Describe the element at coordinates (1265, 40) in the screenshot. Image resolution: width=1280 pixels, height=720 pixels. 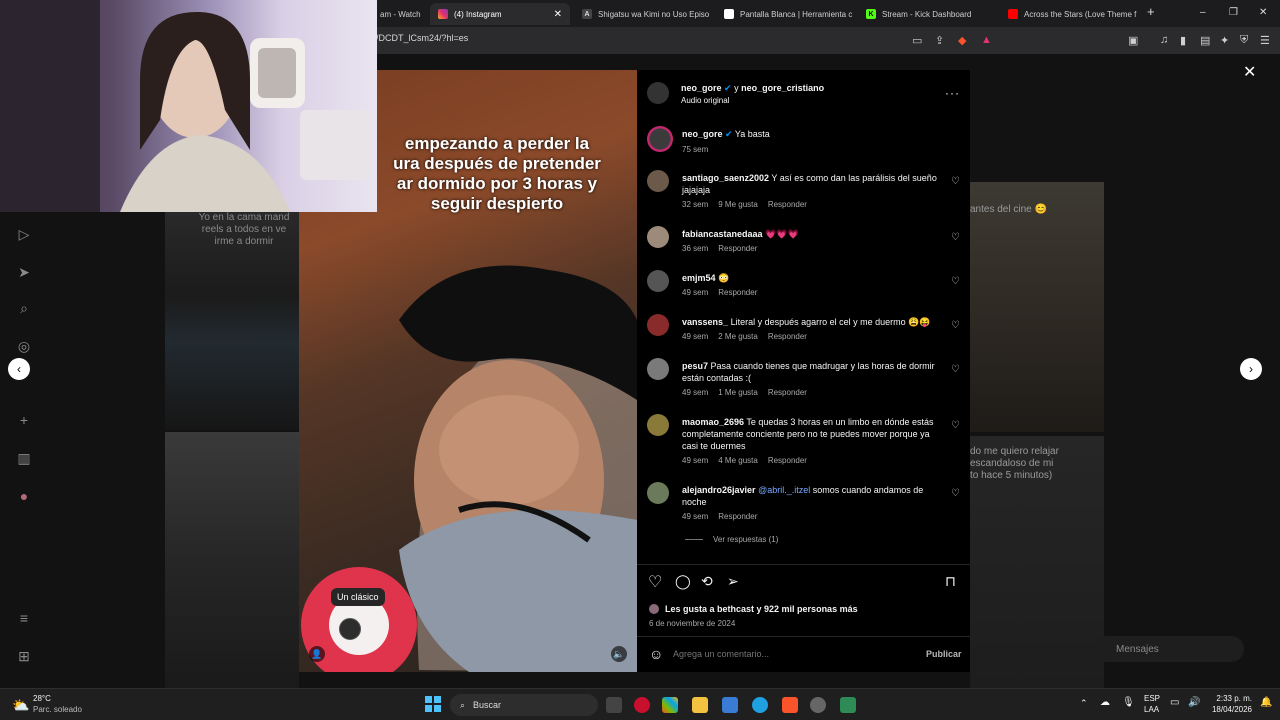
I see `menu-icon: ☰` at that location.